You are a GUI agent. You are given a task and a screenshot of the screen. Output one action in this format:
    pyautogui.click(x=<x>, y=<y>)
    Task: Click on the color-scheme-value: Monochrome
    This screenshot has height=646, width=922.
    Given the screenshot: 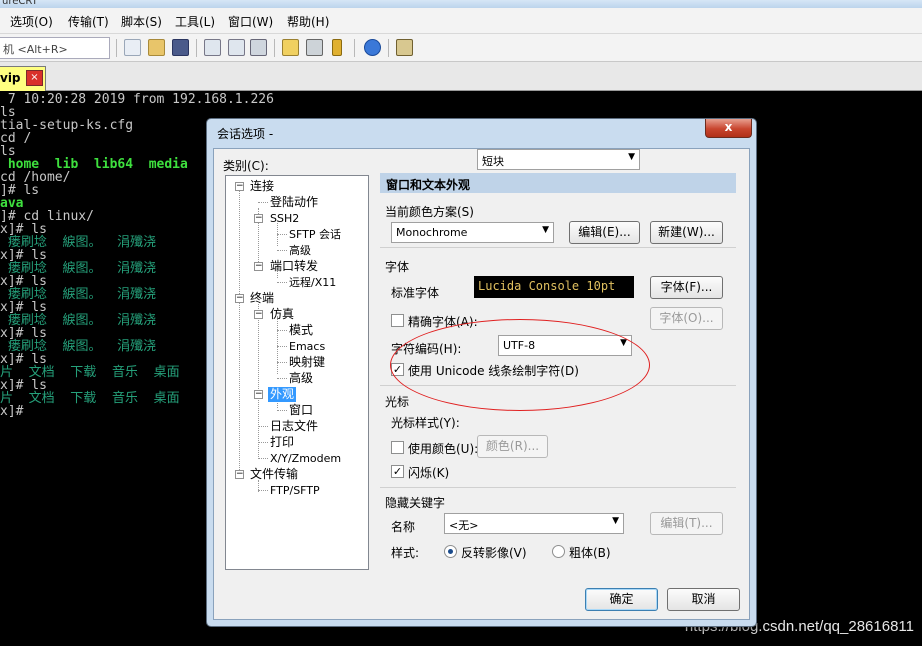 What is the action you would take?
    pyautogui.click(x=432, y=232)
    